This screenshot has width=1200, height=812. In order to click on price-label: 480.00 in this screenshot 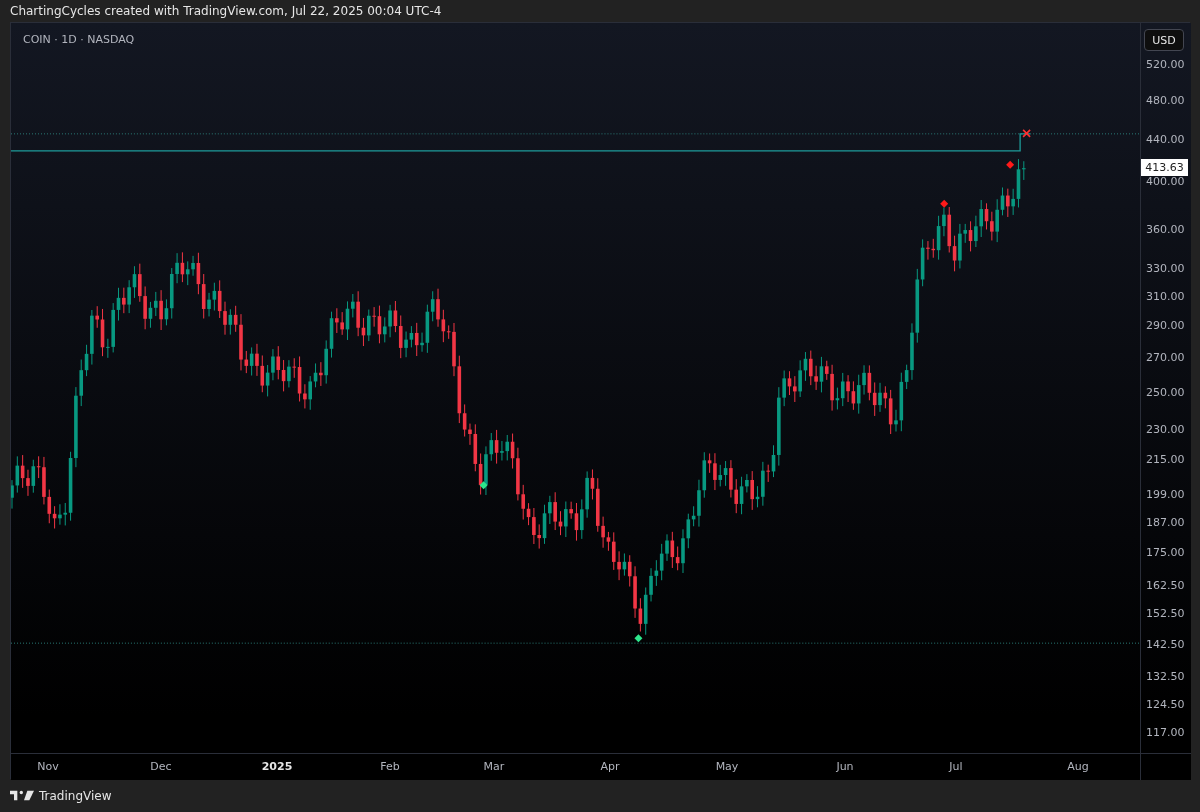, I will do `click(1165, 100)`.